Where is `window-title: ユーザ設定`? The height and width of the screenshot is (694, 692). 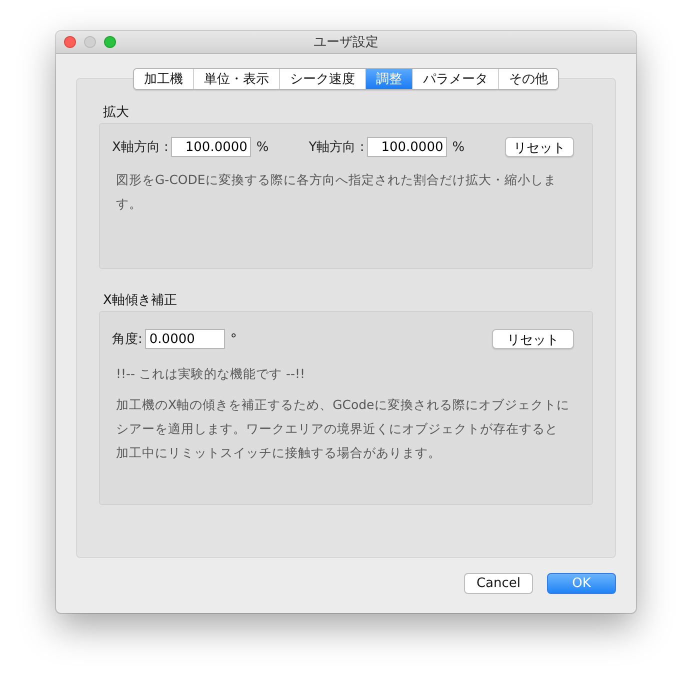 window-title: ユーザ設定 is located at coordinates (346, 42).